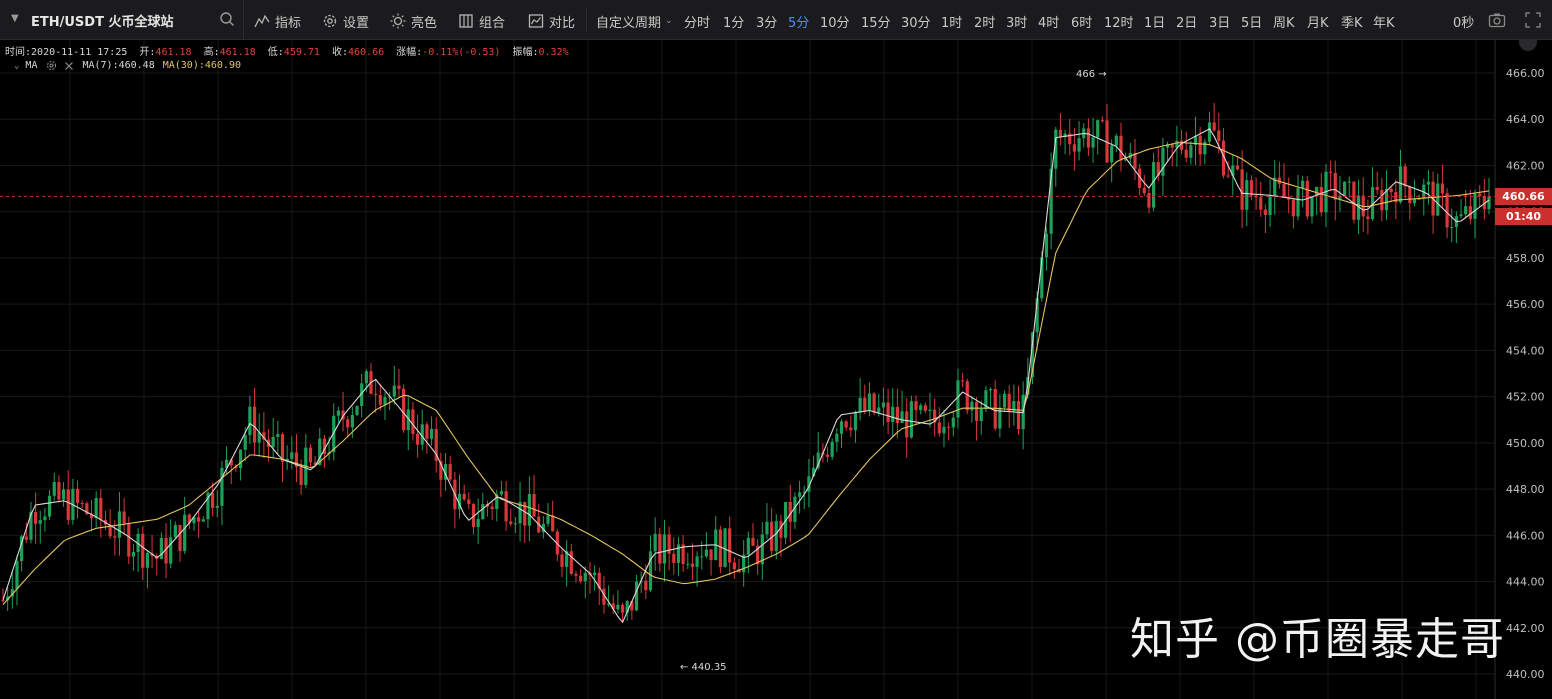 The height and width of the screenshot is (699, 1552). Describe the element at coordinates (1528, 45) in the screenshot. I see `axis-scroll-button` at that location.